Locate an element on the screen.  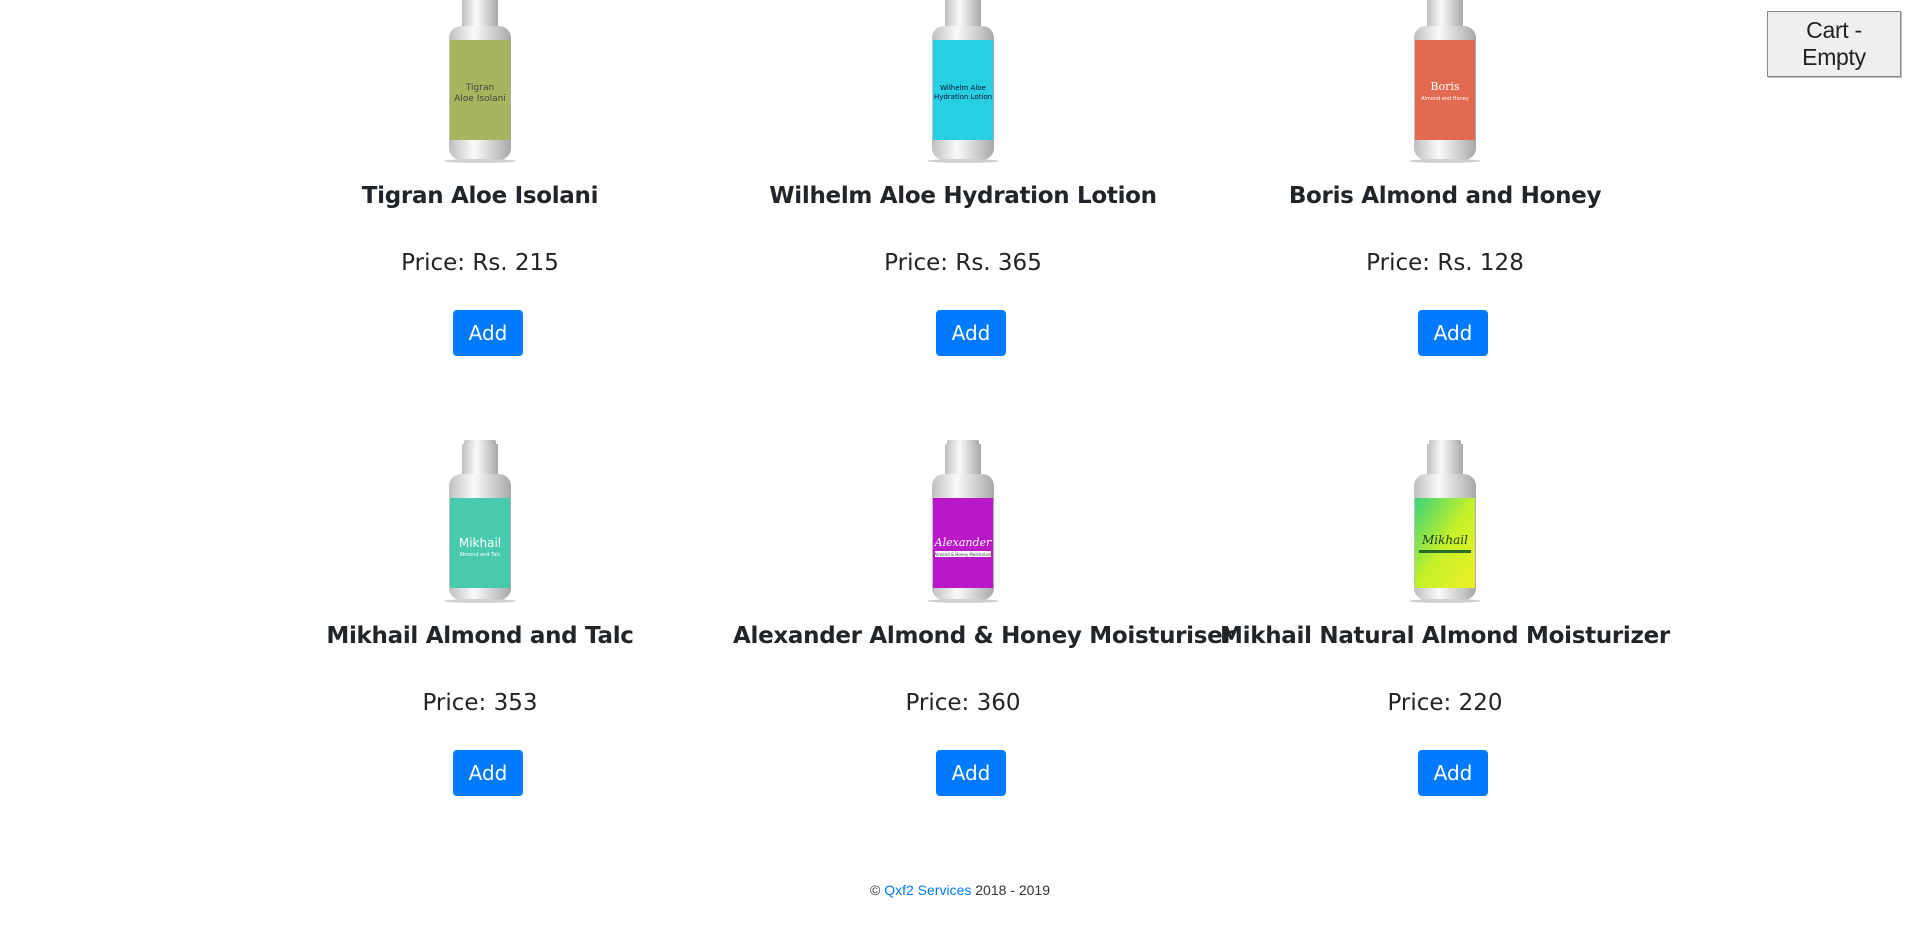
product-name: Wilhelm Aloe Hydration Lotion is located at coordinates (963, 196).